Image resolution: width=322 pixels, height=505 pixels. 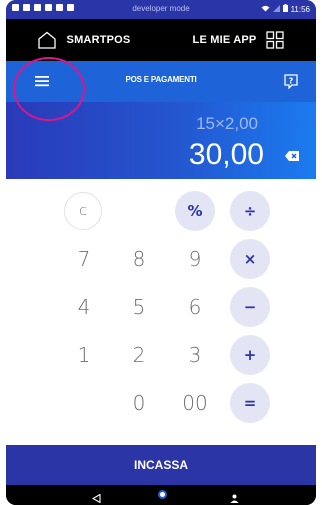 I want to click on digit-5-button: 5, so click(x=139, y=307).